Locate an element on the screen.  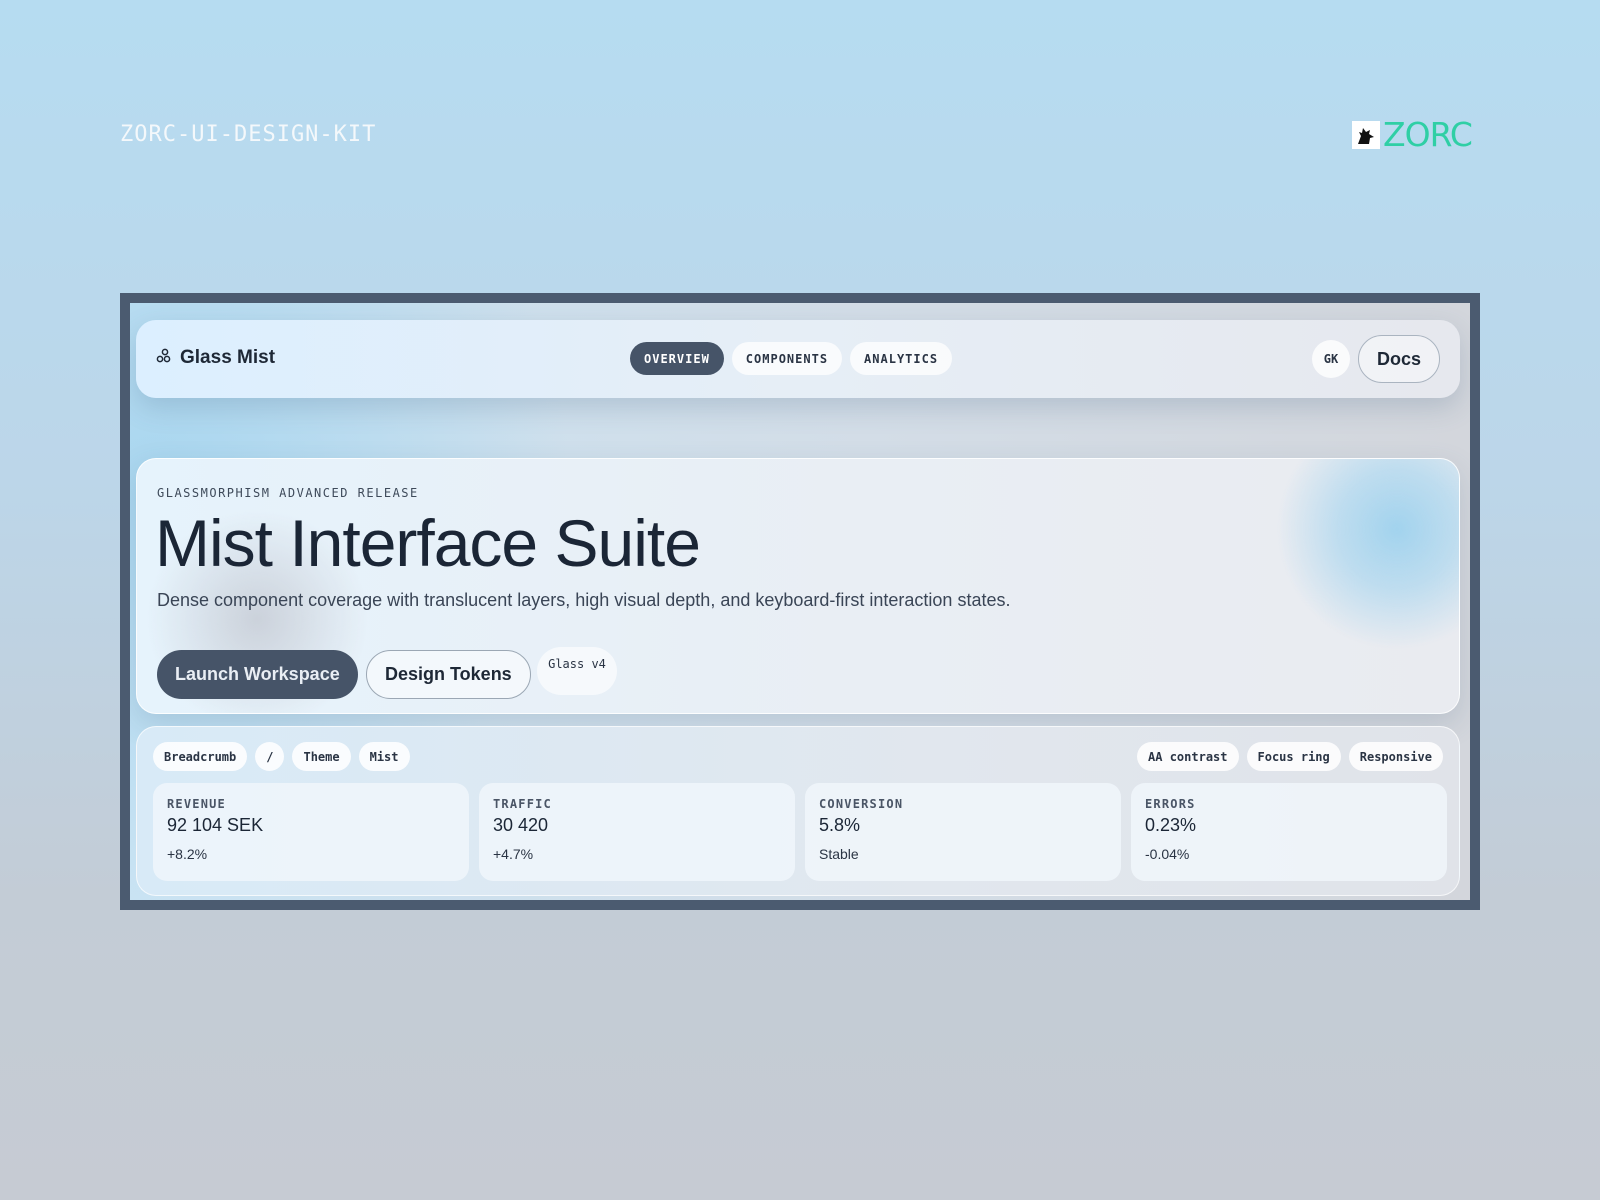
app-name: Glass Mist is located at coordinates (228, 357).